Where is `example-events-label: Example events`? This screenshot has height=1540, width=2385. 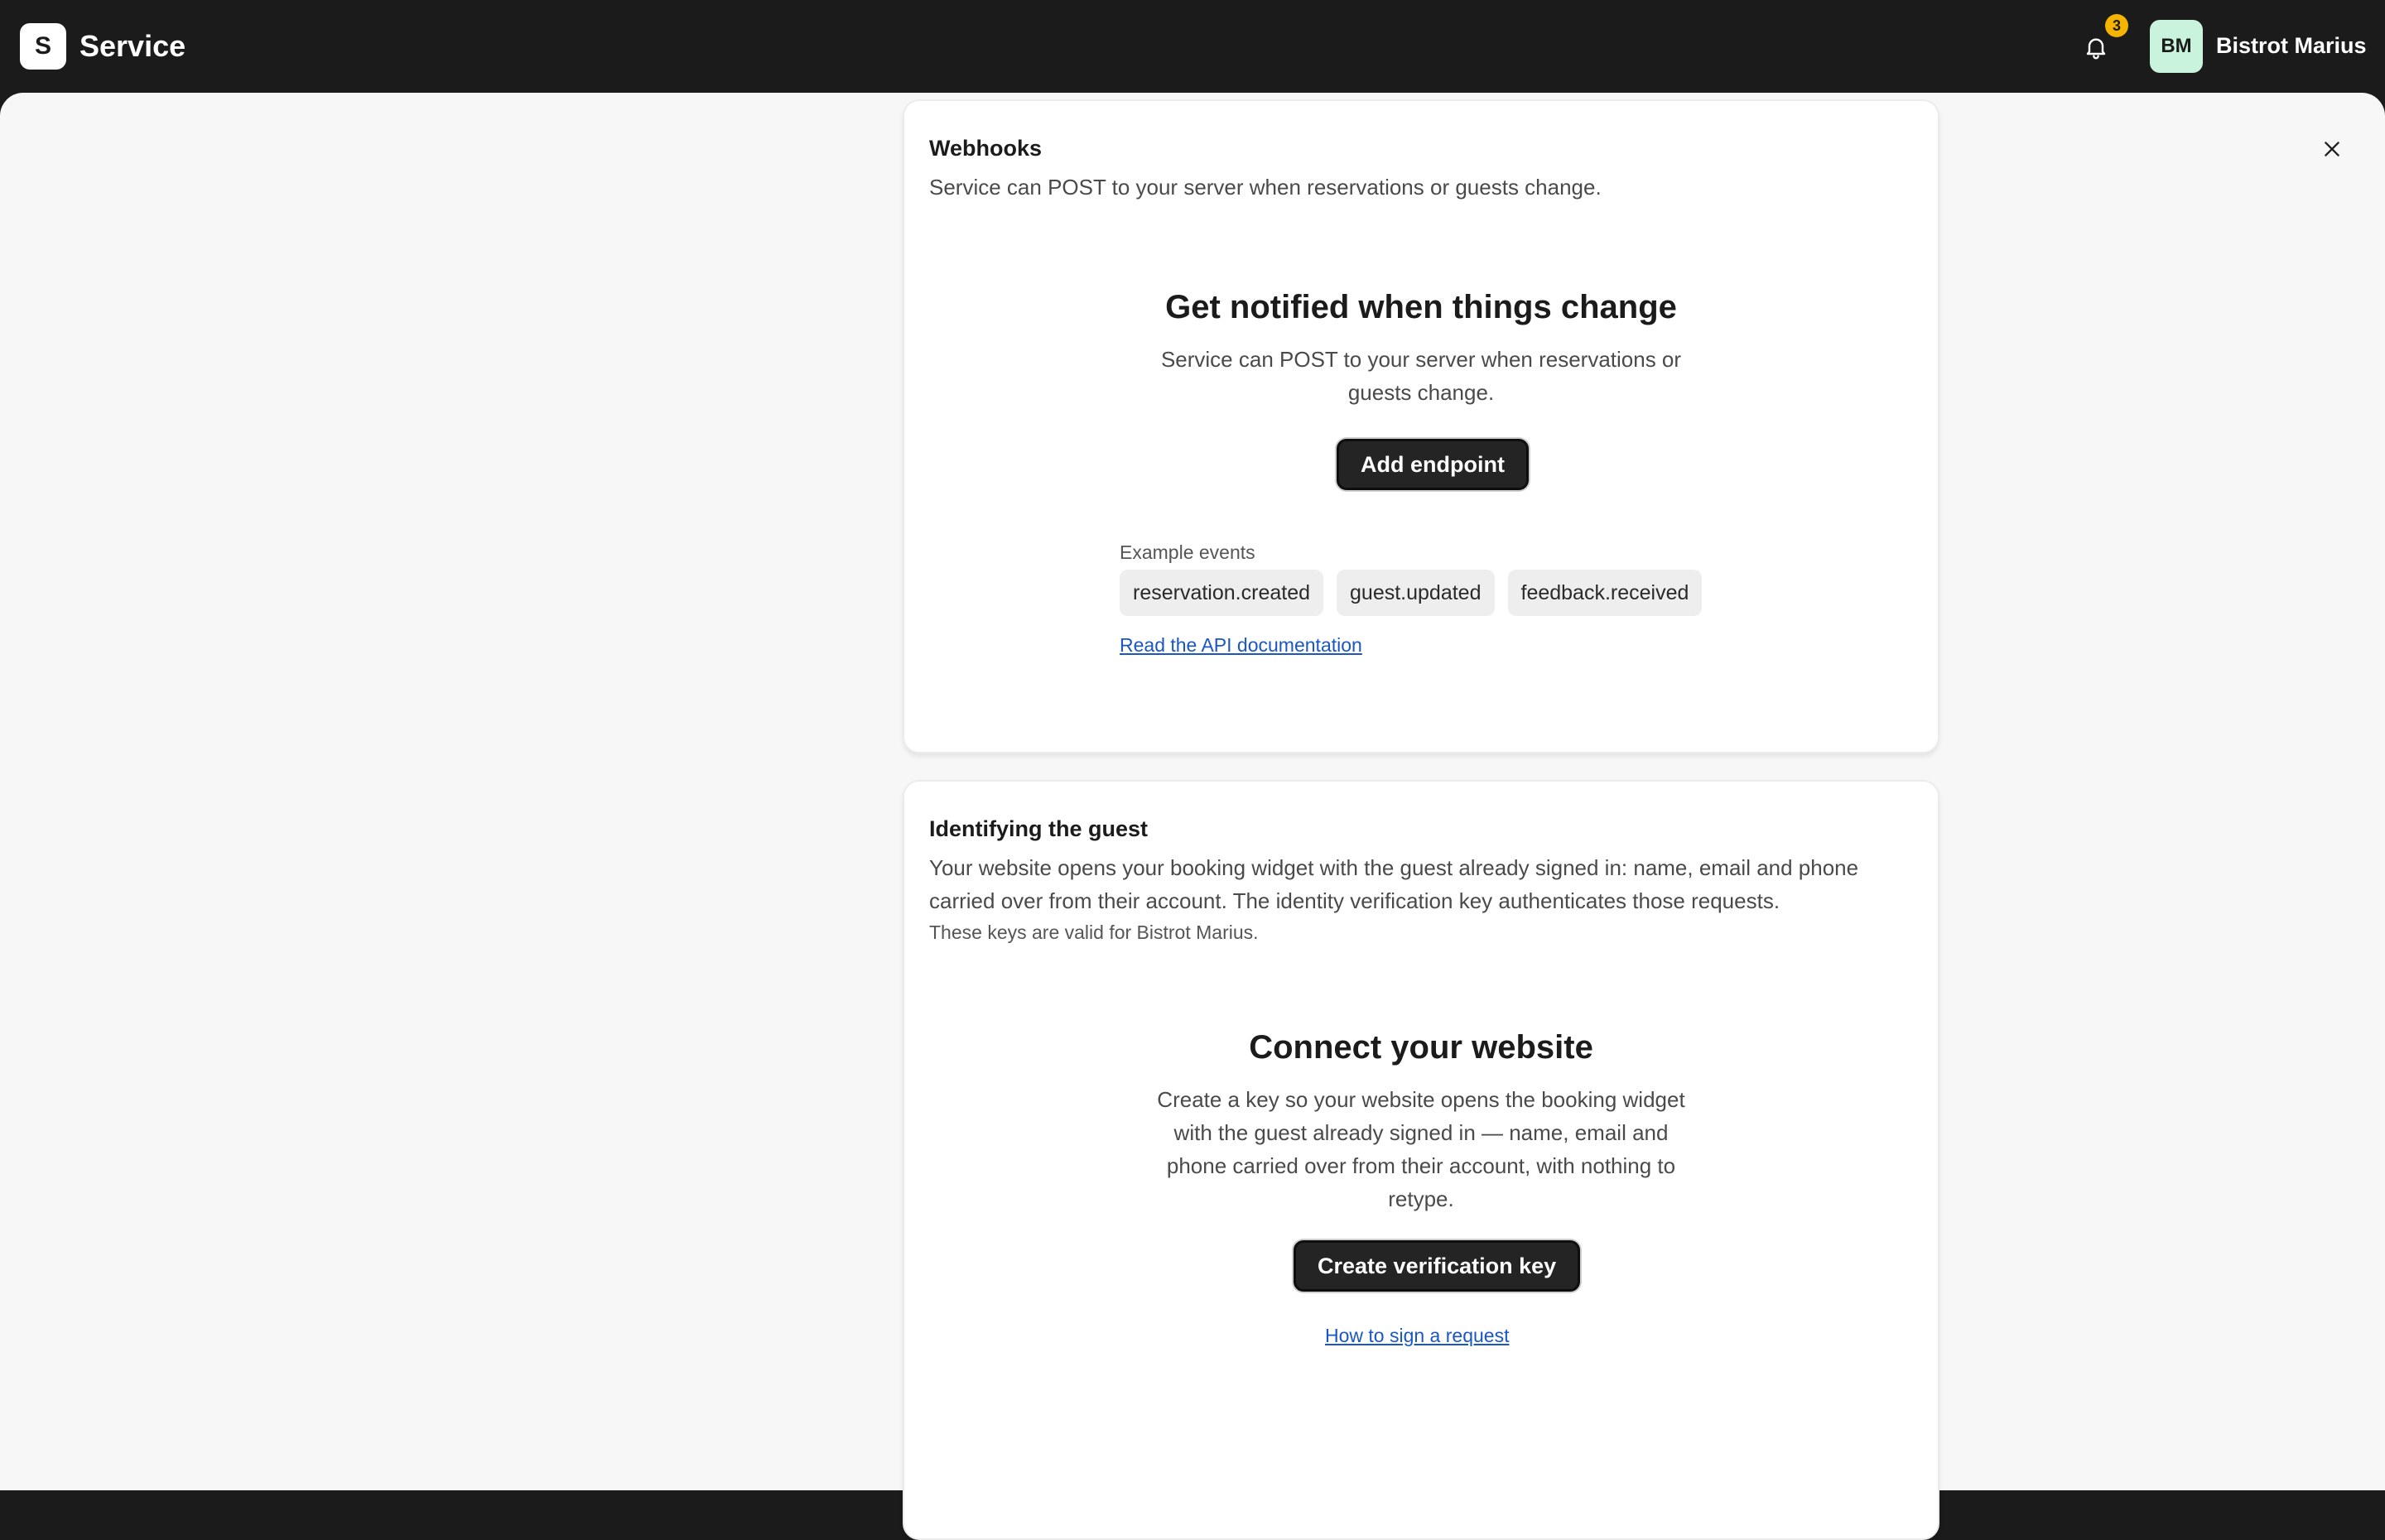
example-events-label: Example events is located at coordinates (1187, 552).